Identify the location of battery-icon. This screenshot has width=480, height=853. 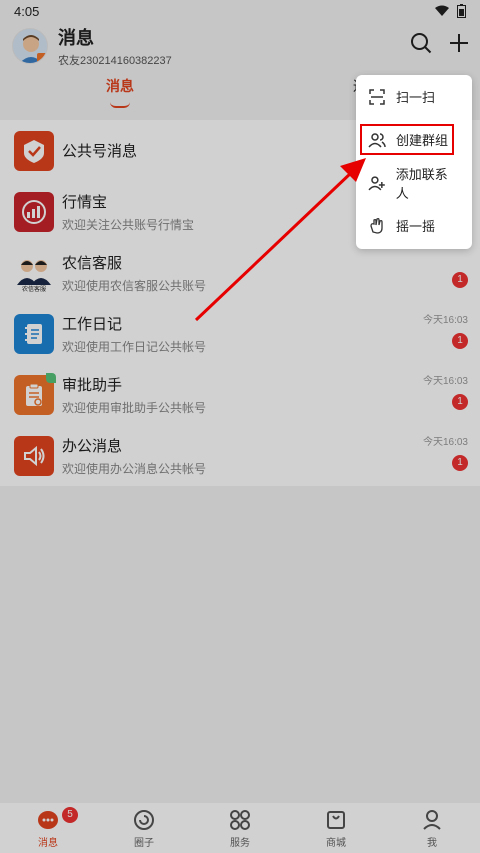
(461, 11).